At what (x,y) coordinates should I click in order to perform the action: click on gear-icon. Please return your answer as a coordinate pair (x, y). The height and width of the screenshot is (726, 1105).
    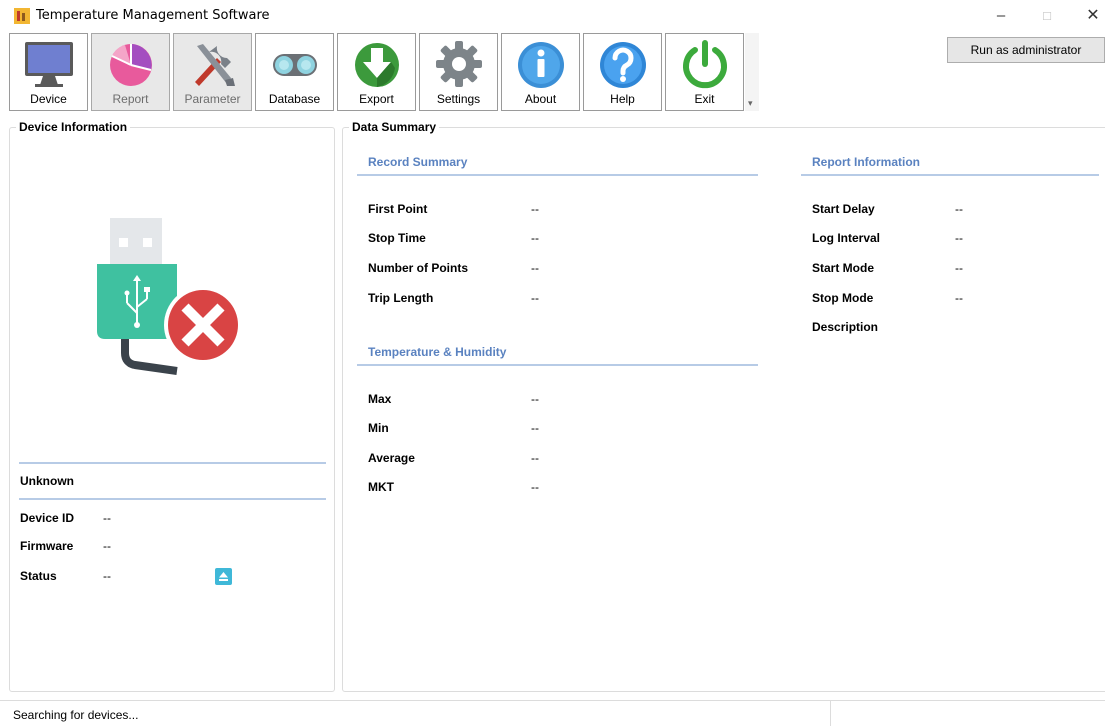
    Looking at the image, I should click on (459, 64).